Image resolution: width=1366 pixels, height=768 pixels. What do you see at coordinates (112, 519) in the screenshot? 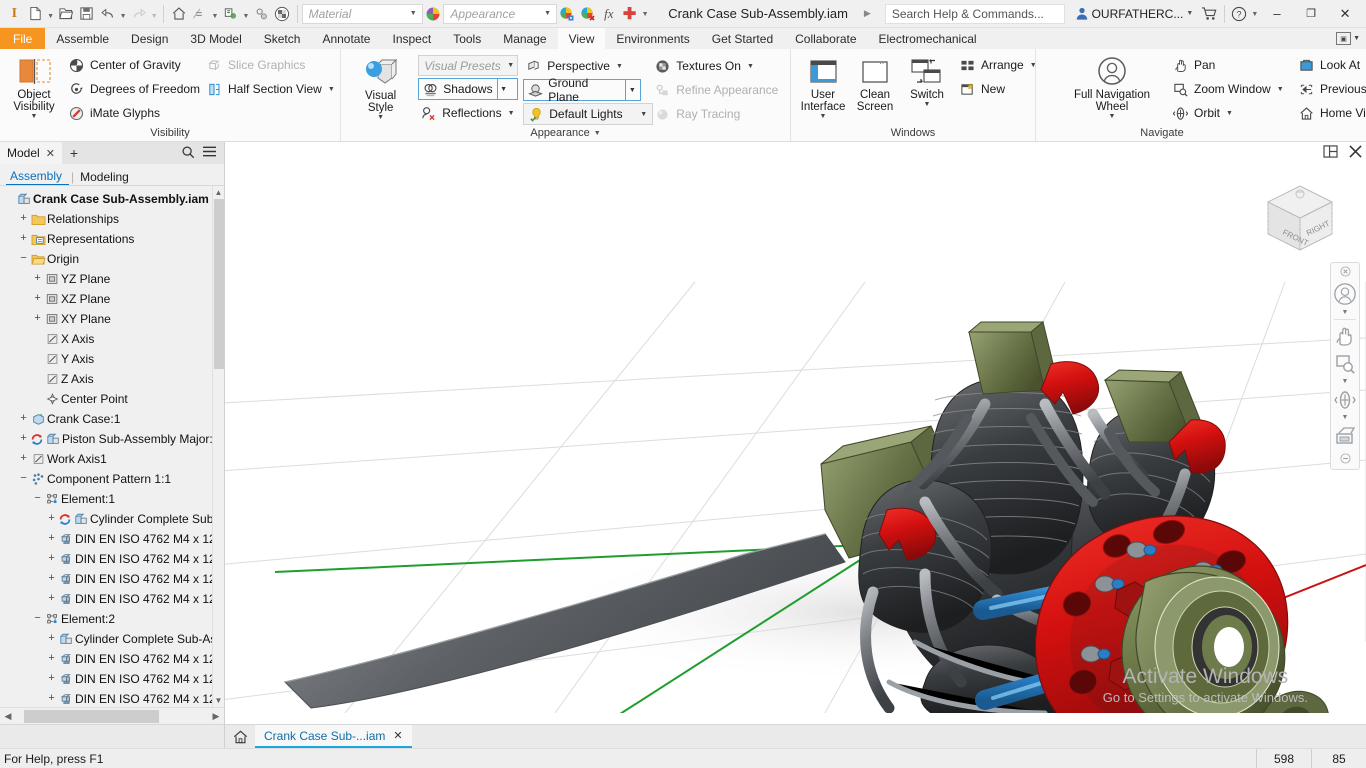
I see `tree-item: + Cylinder Complete Sub-As` at bounding box center [112, 519].